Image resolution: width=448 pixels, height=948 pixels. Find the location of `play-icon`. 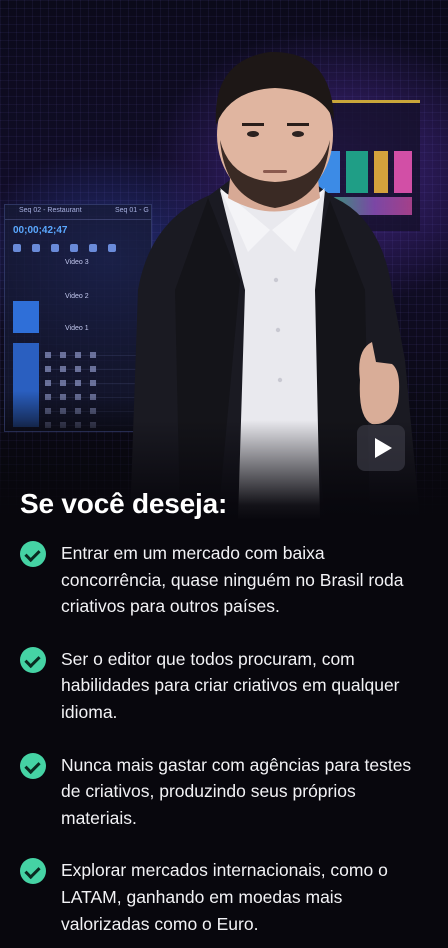

play-icon is located at coordinates (383, 448).